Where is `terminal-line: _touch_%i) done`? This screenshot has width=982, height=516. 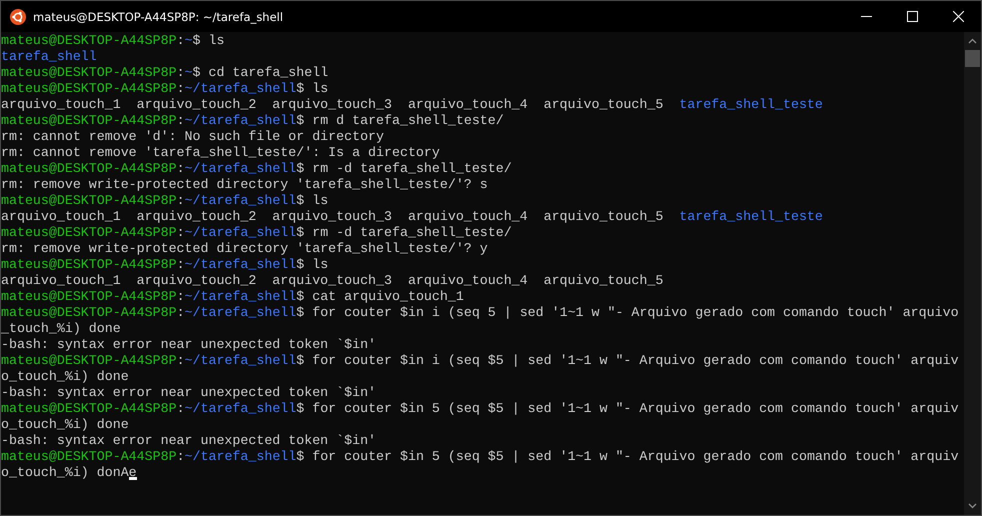
terminal-line: _touch_%i) done is located at coordinates (61, 329).